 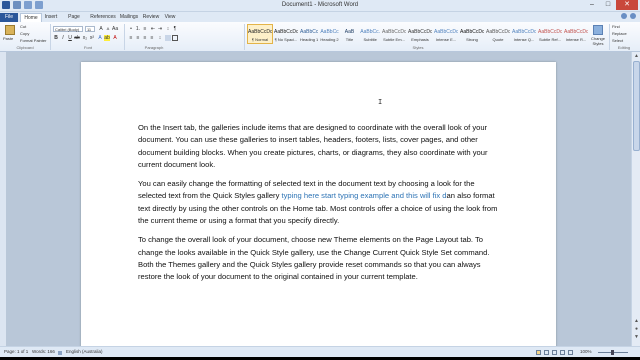 I want to click on superscript-icon: x², so click(x=92, y=38).